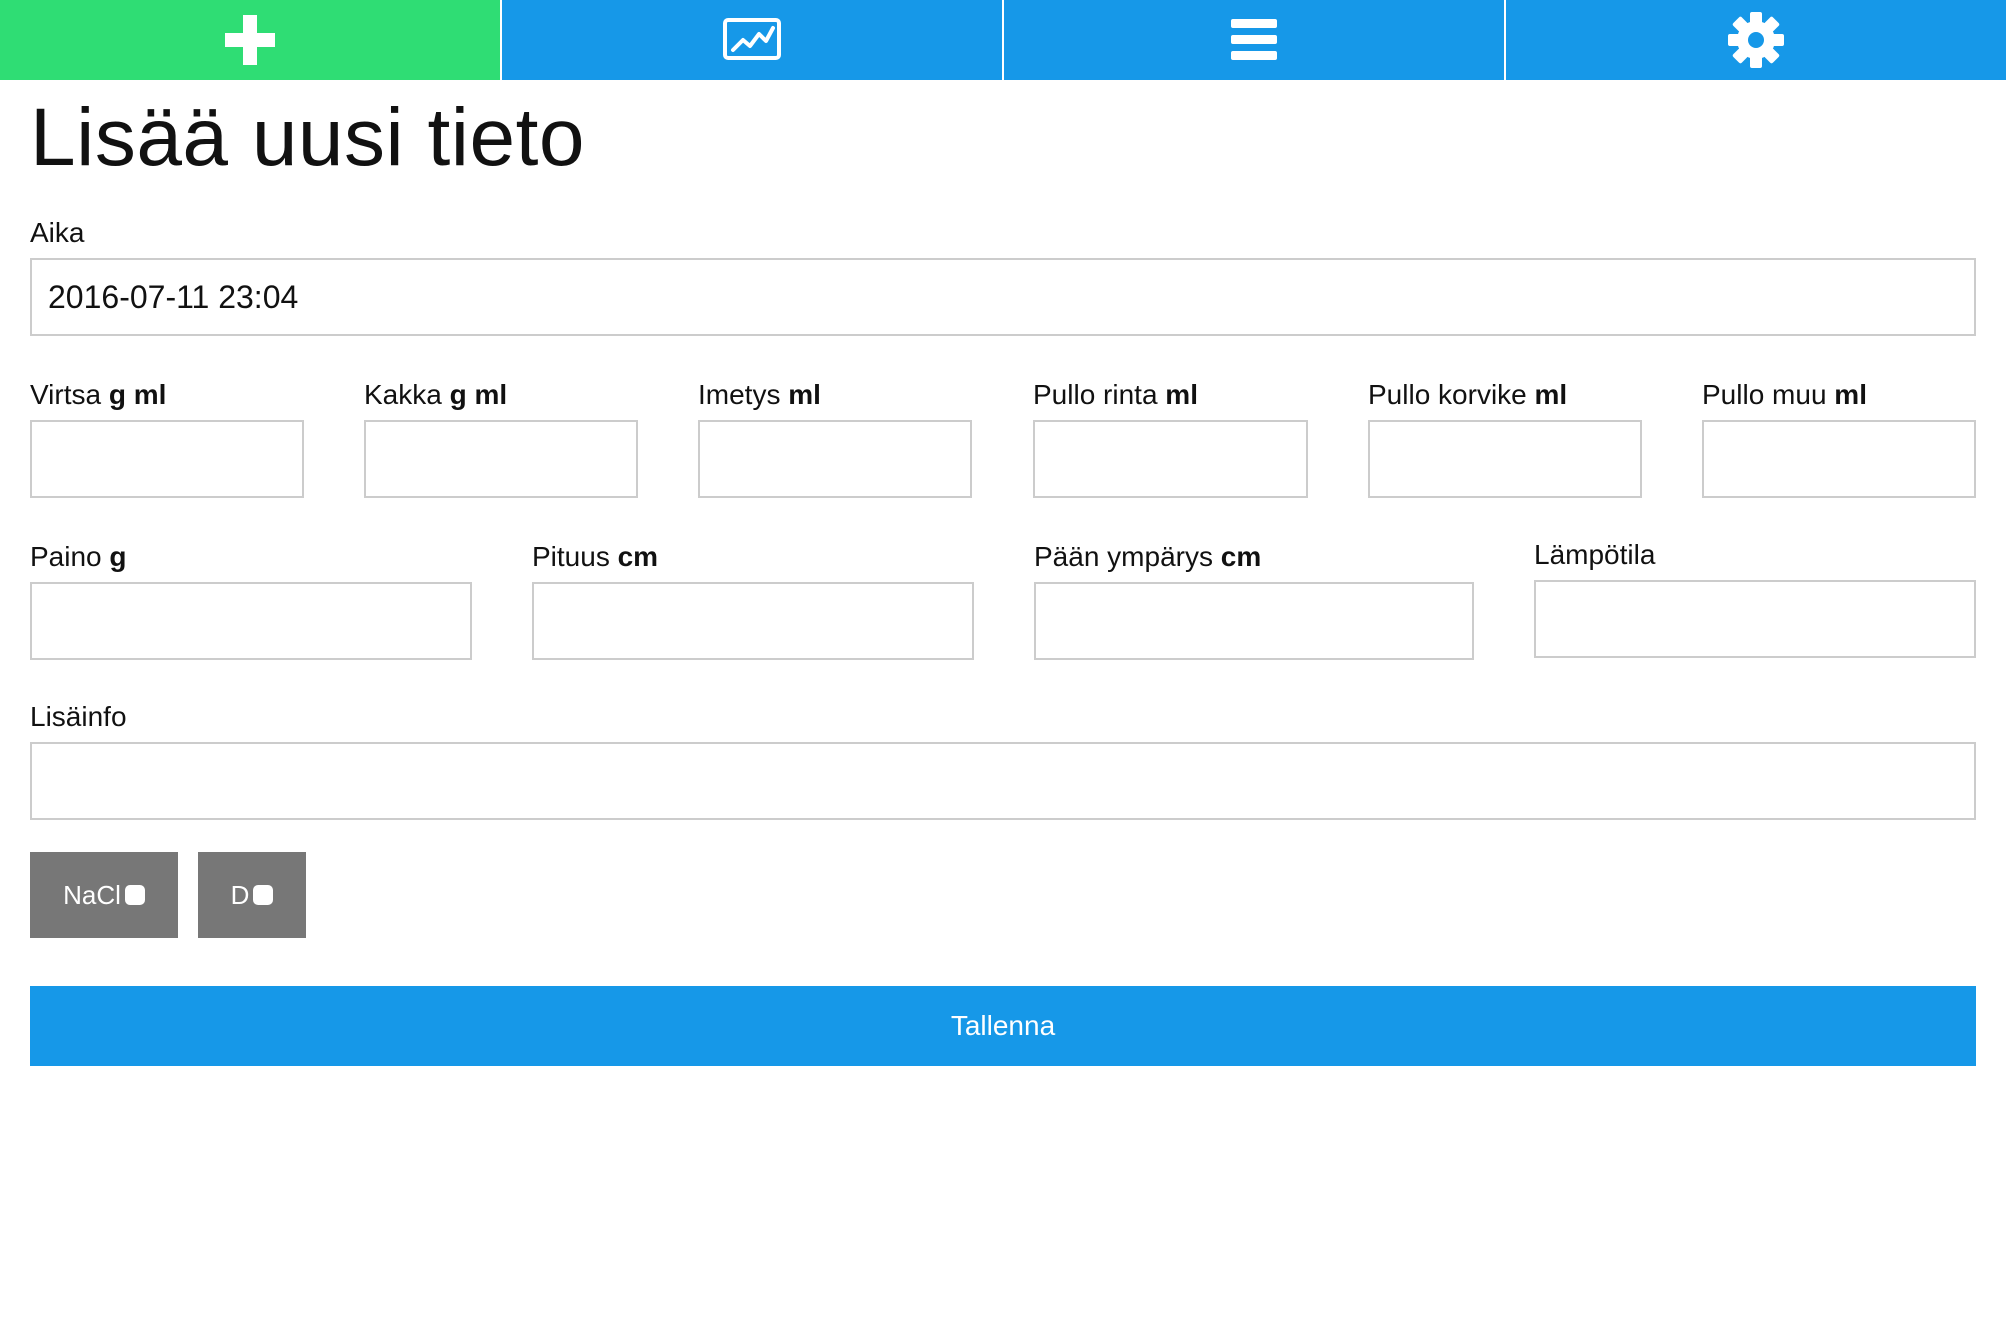  I want to click on temperature-input, so click(1755, 619).